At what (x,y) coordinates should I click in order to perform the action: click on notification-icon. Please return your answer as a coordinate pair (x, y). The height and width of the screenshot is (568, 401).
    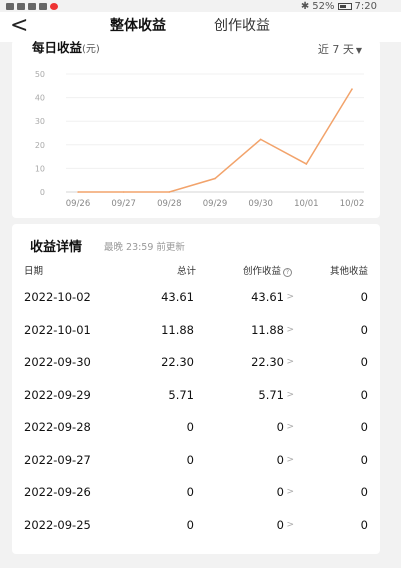
    Looking at the image, I should click on (10, 6).